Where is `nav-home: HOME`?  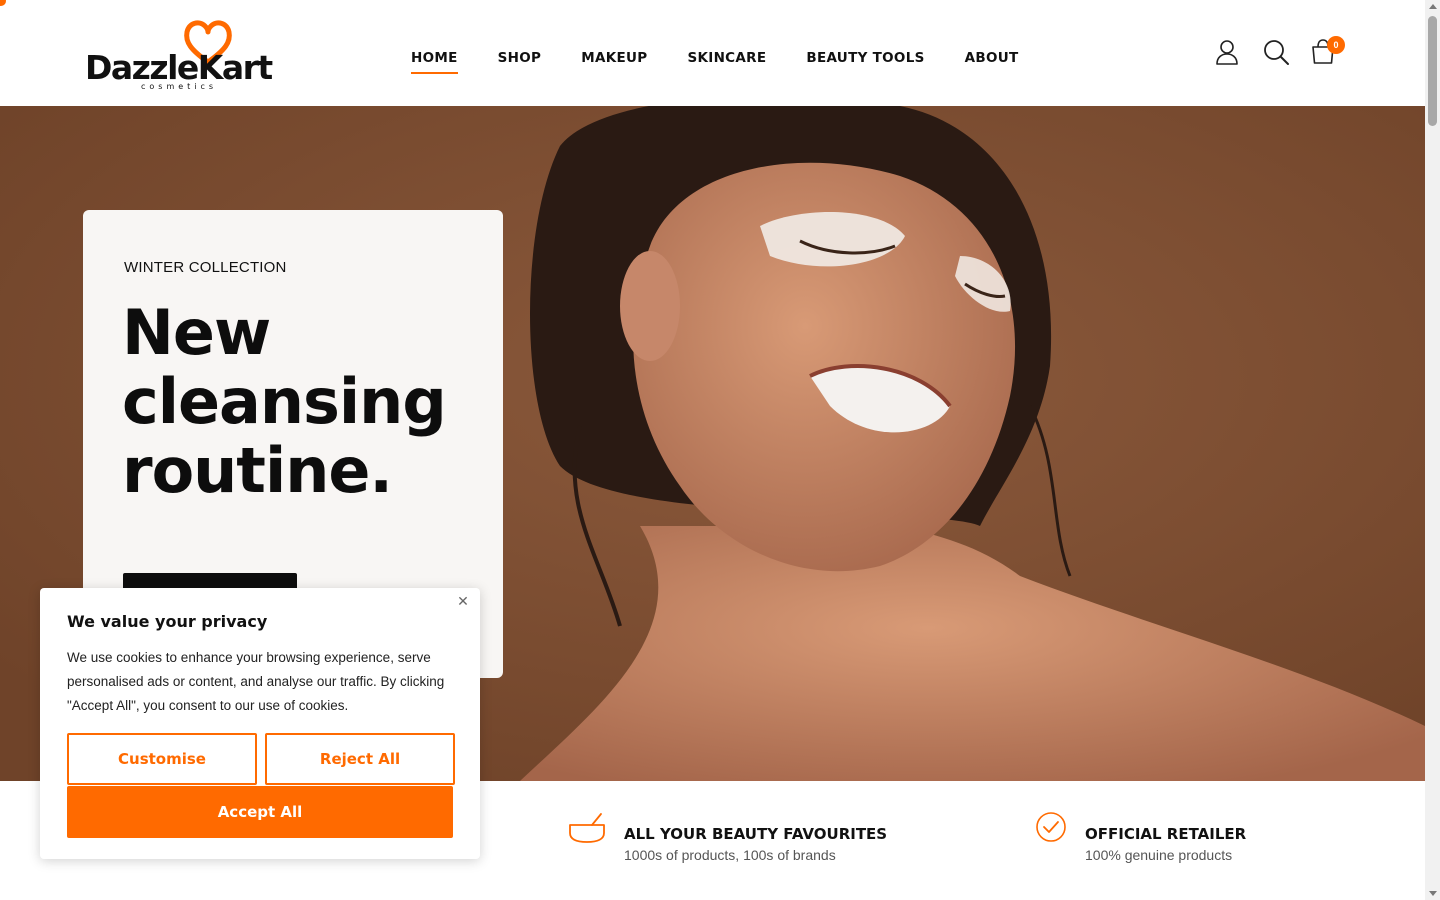 nav-home: HOME is located at coordinates (434, 62).